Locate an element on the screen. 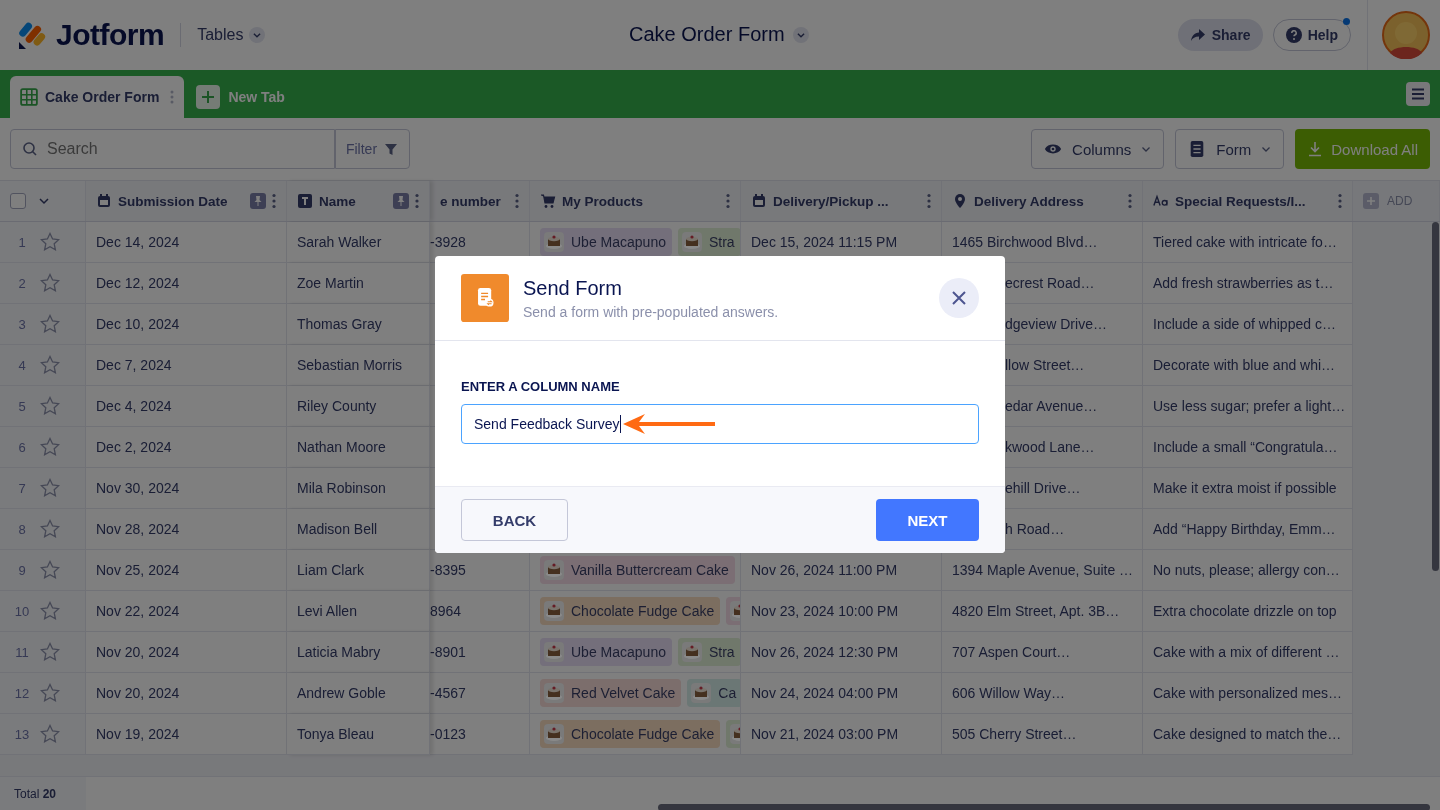  row-number: 5 is located at coordinates (22, 406).